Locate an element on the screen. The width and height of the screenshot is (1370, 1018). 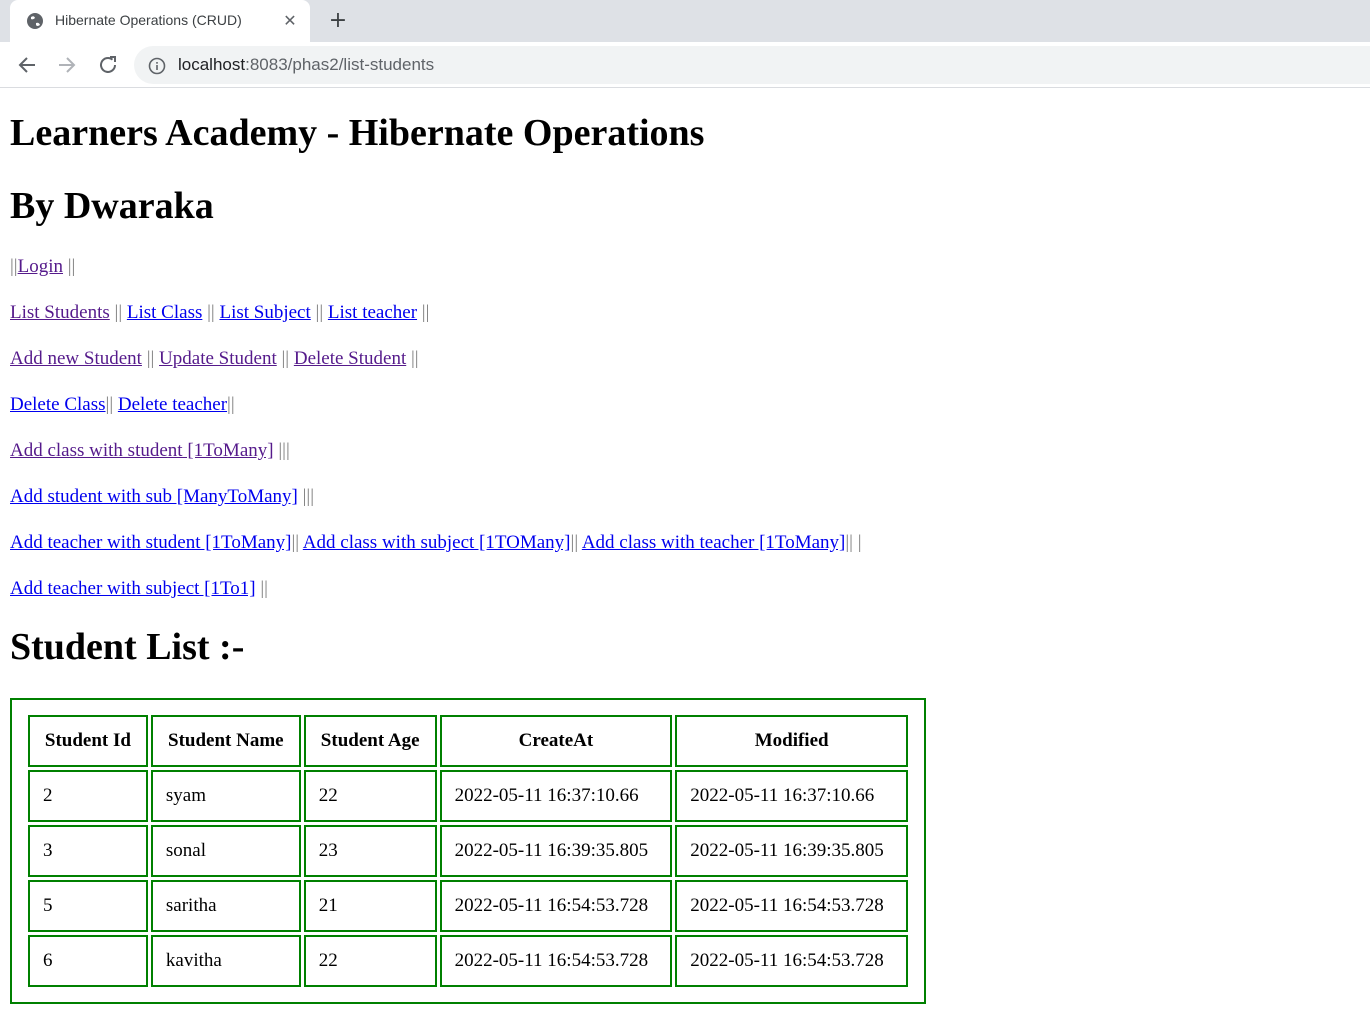
student-list-title: Student List :- is located at coordinates (127, 647).